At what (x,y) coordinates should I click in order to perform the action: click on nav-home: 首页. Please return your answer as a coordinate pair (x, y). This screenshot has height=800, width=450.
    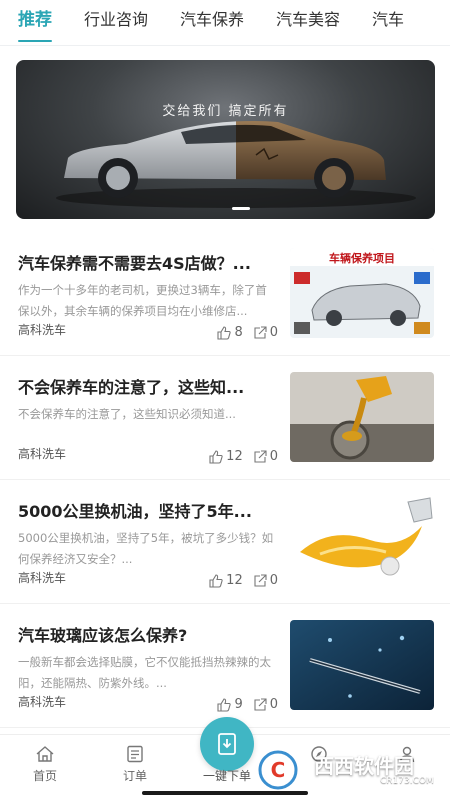
    Looking at the image, I should click on (45, 764).